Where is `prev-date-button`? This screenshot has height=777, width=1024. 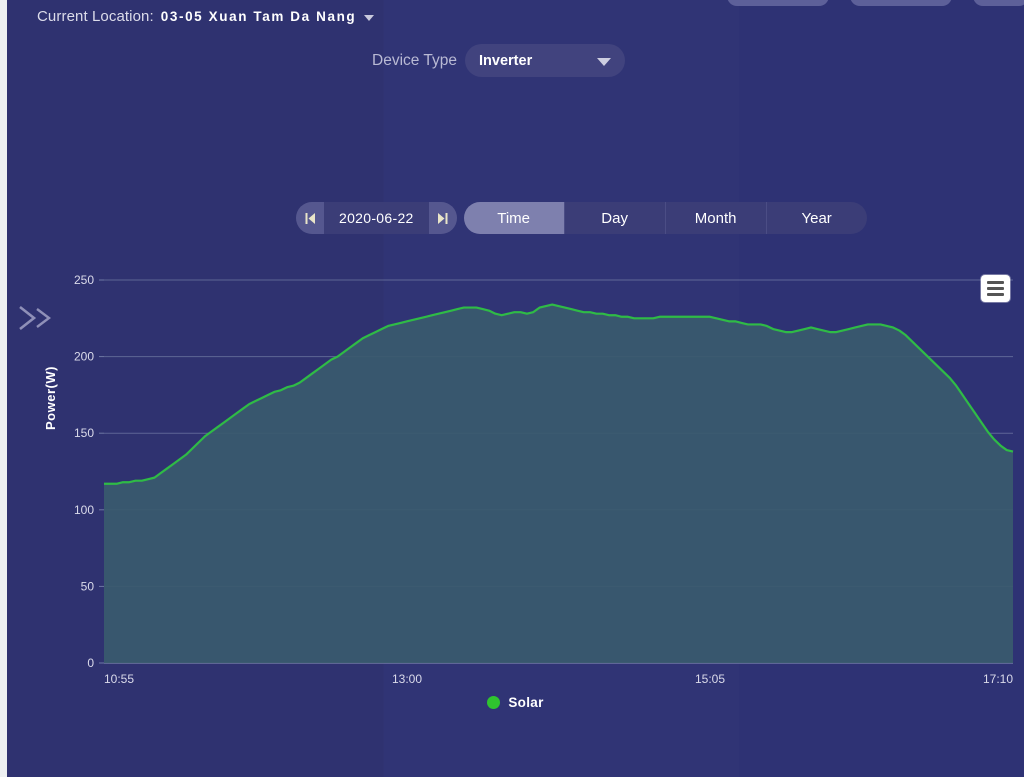 prev-date-button is located at coordinates (310, 218).